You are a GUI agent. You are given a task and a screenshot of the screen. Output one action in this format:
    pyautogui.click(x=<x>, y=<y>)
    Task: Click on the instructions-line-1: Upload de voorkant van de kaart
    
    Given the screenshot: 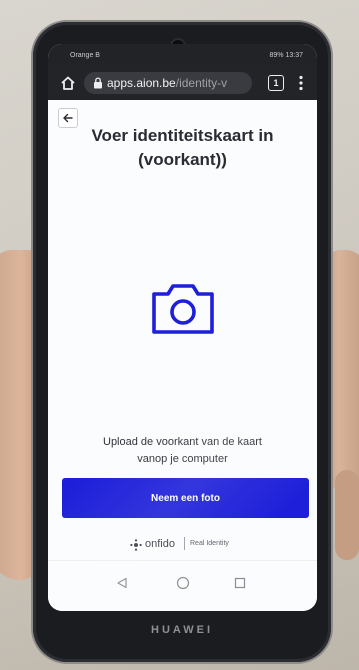 What is the action you would take?
    pyautogui.click(x=182, y=442)
    